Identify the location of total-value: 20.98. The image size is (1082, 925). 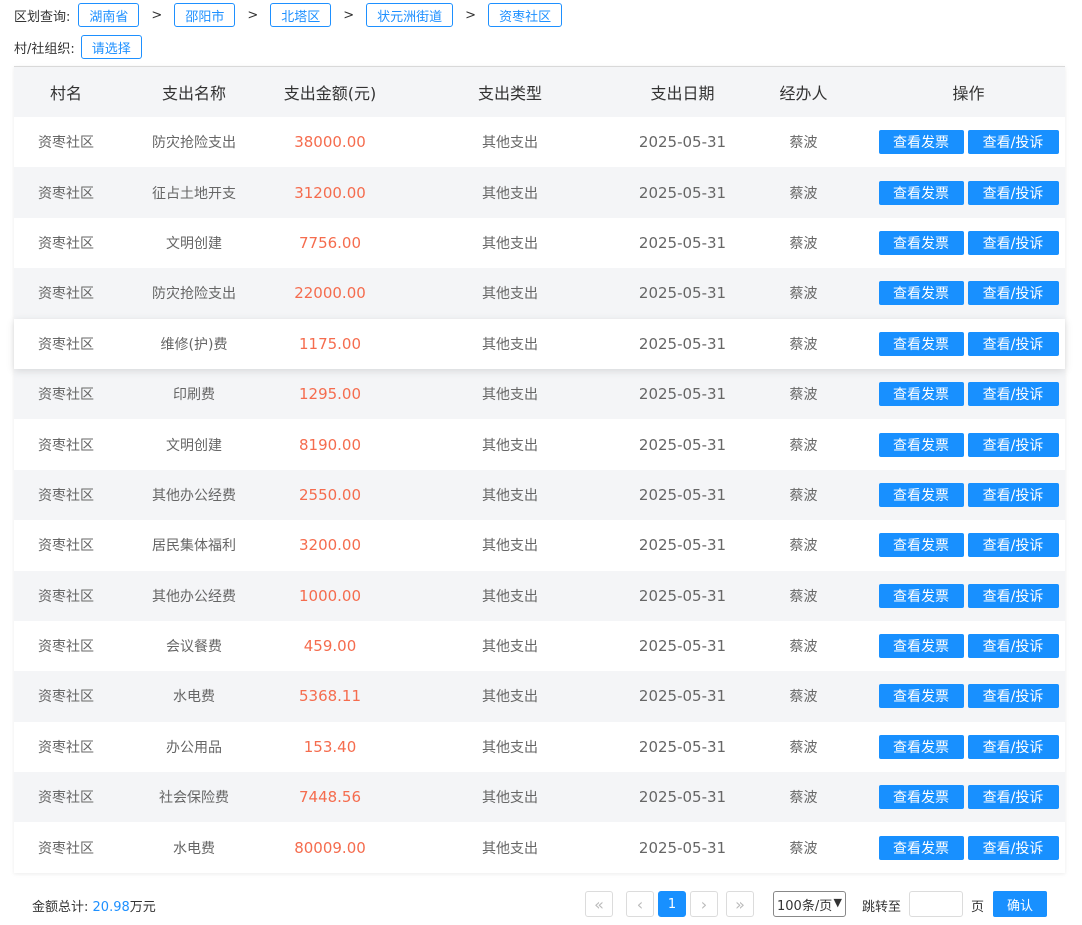
(111, 907).